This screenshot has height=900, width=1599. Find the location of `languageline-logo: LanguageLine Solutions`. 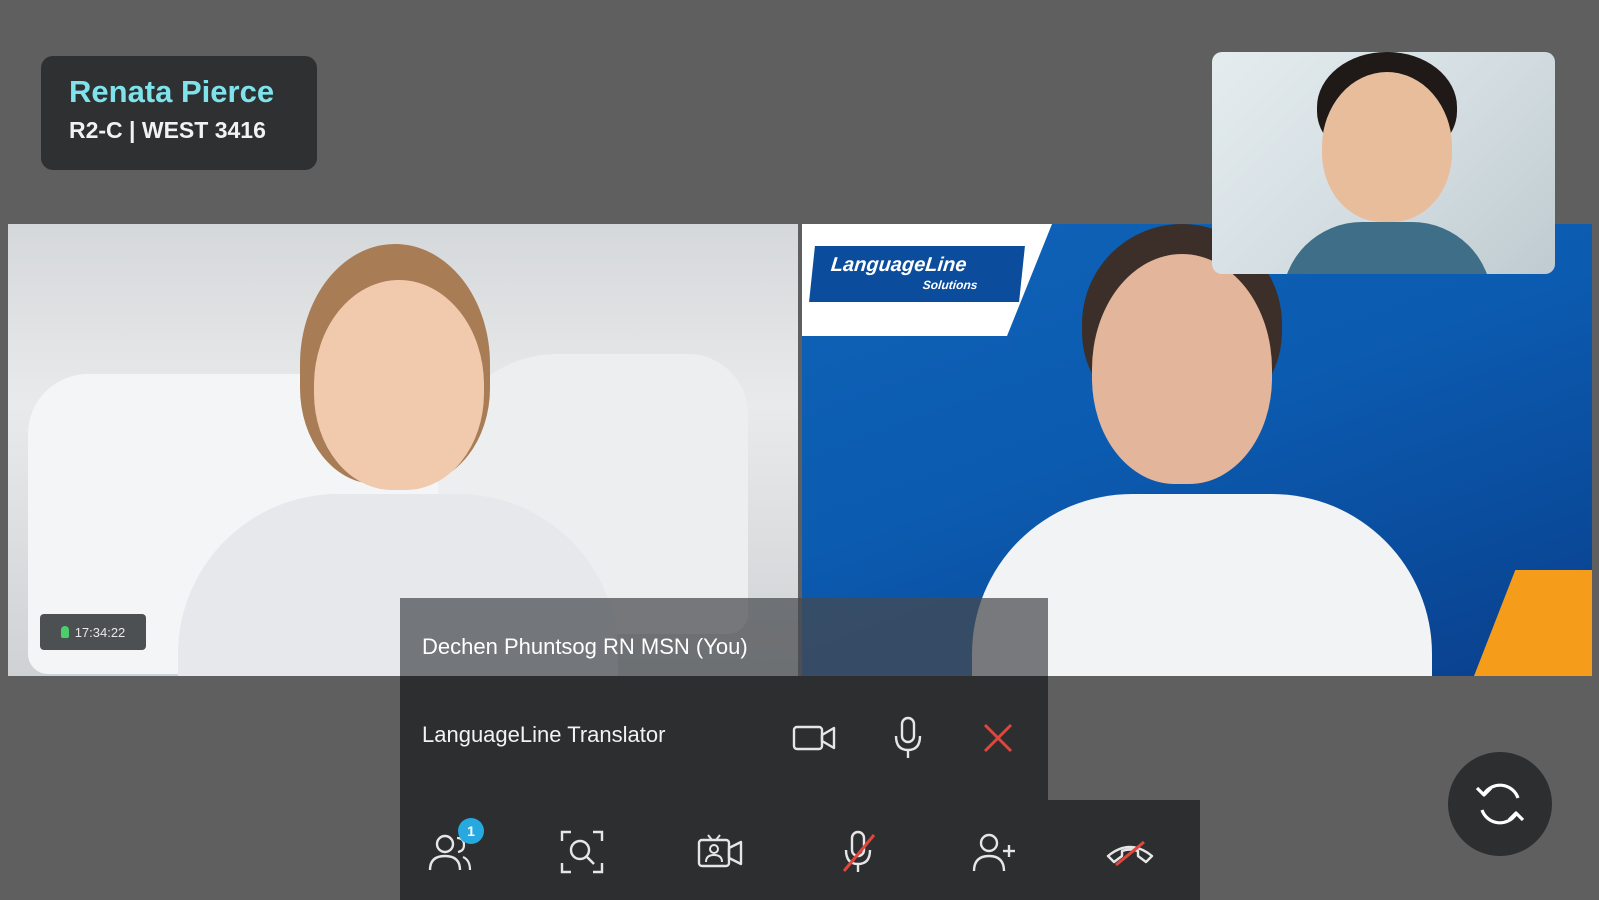

languageline-logo: LanguageLine Solutions is located at coordinates (917, 274).